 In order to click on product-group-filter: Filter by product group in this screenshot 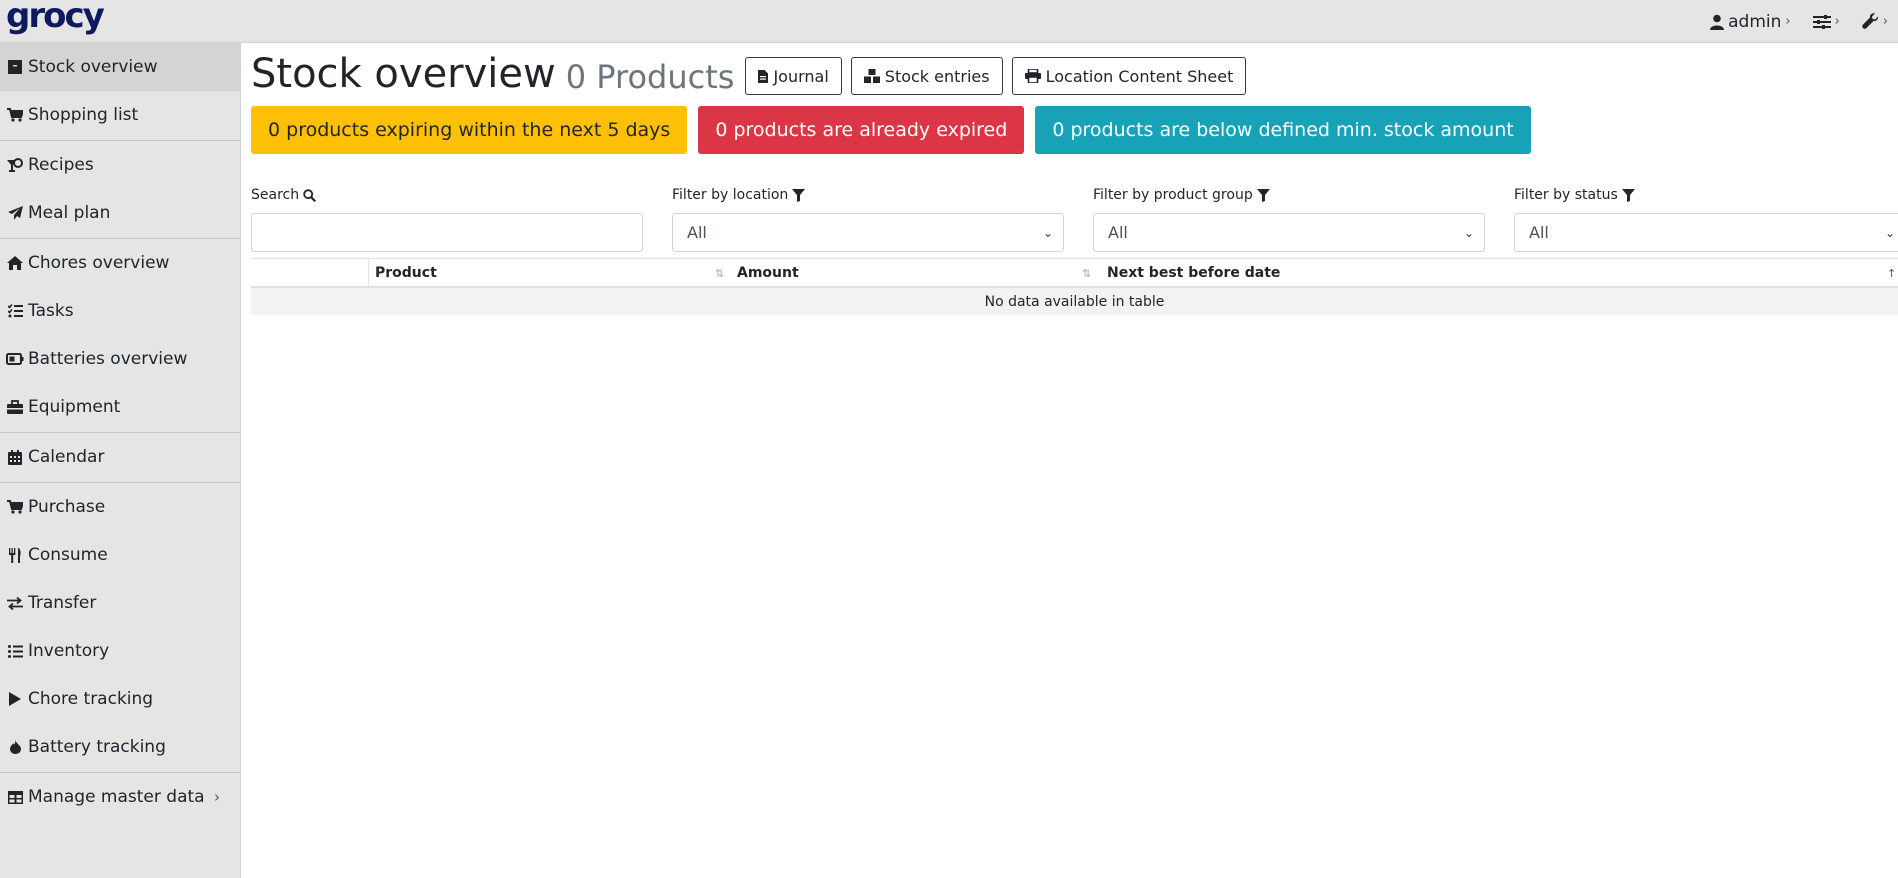, I will do `click(1289, 195)`.